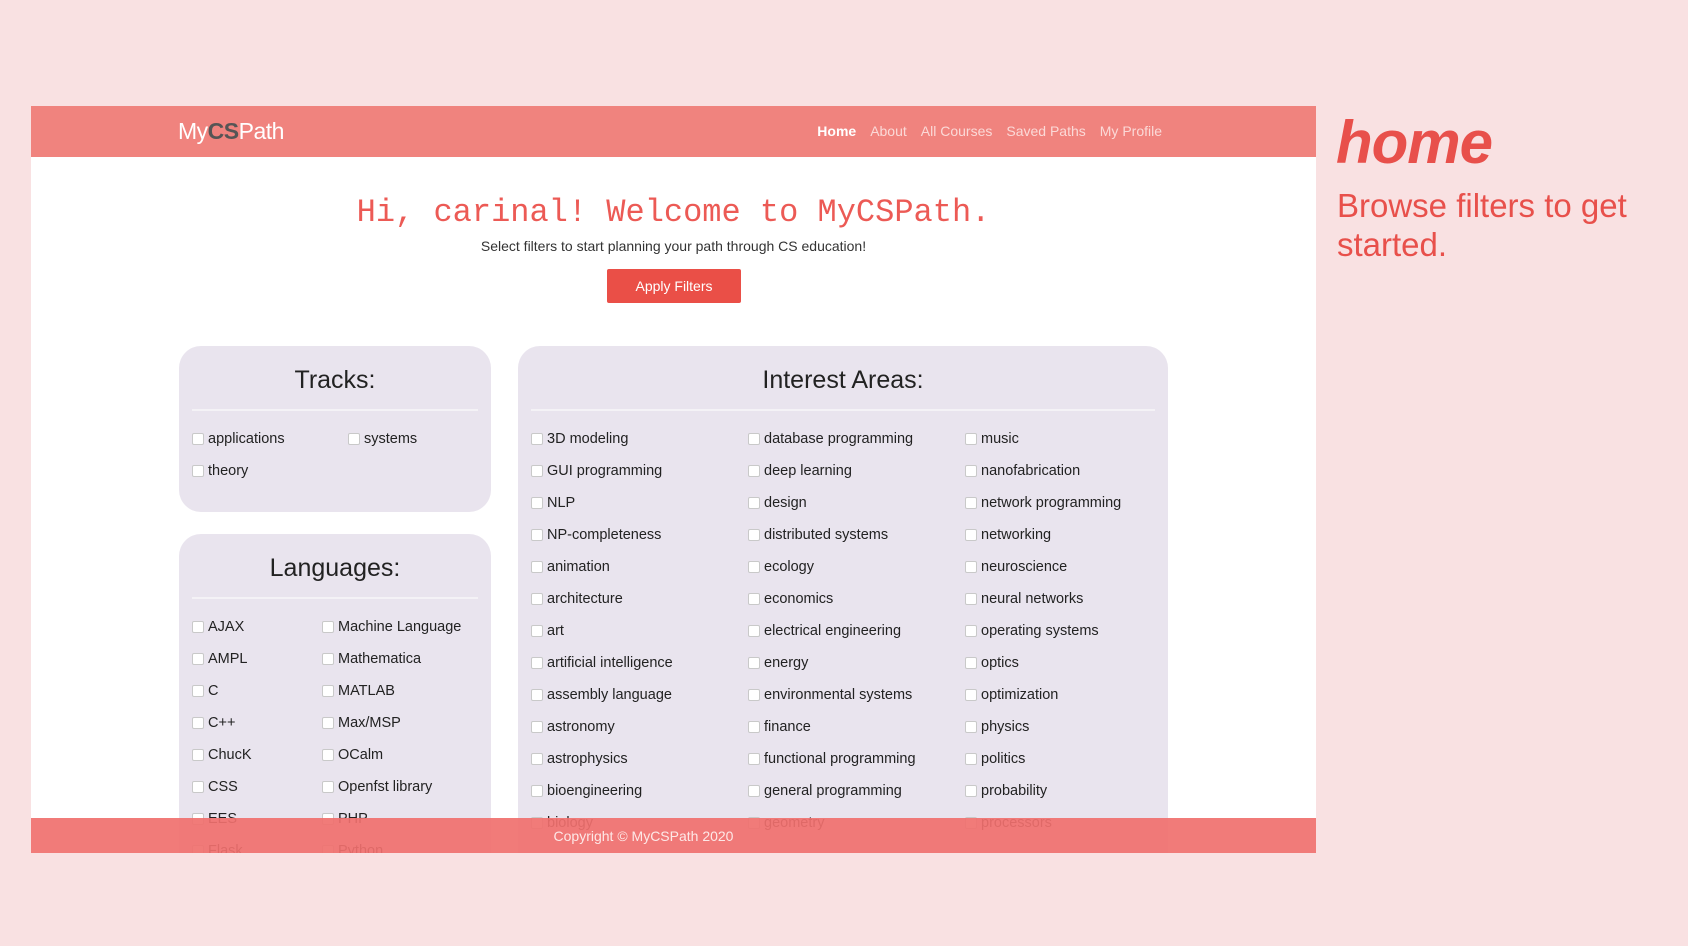 This screenshot has height=946, width=1688. I want to click on filter-option: distributed systems, so click(856, 535).